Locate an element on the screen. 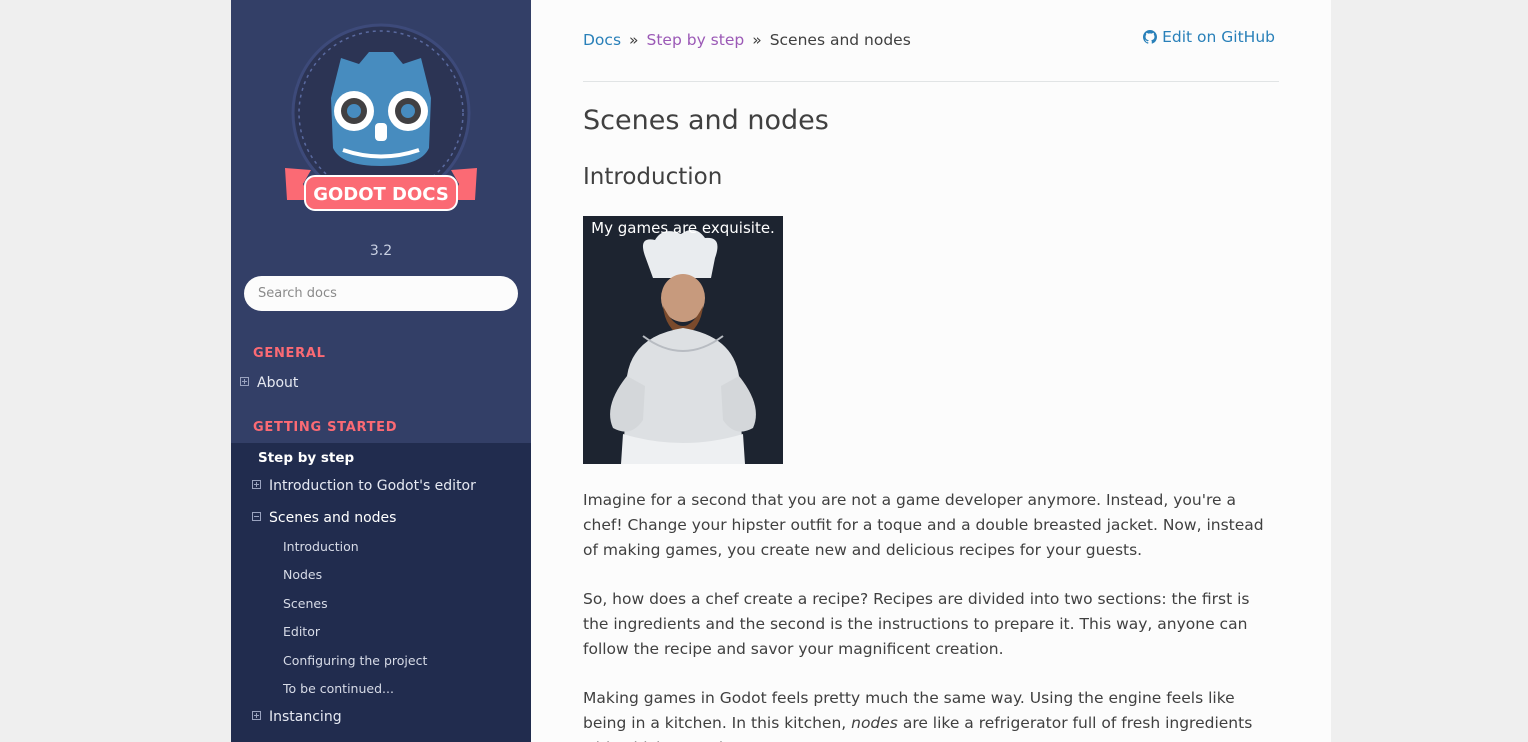  image-caption: My games are exquisite. is located at coordinates (683, 228).